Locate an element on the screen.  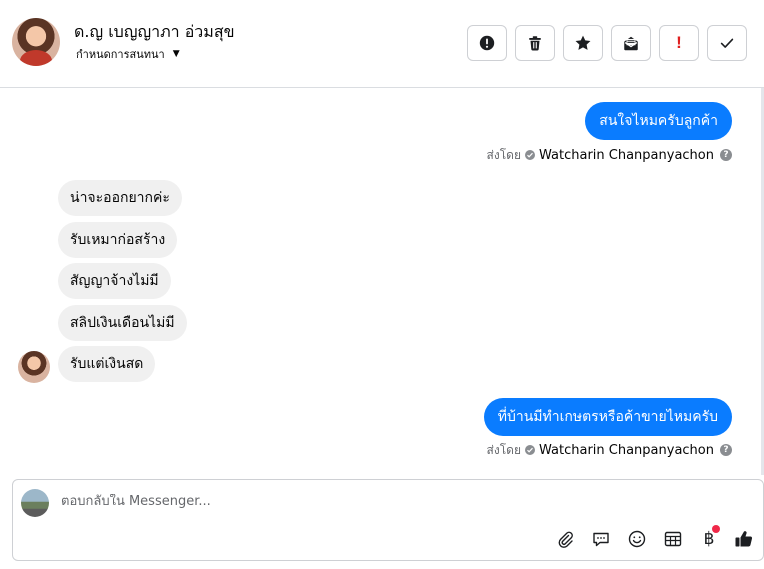
attach-button is located at coordinates (565, 539).